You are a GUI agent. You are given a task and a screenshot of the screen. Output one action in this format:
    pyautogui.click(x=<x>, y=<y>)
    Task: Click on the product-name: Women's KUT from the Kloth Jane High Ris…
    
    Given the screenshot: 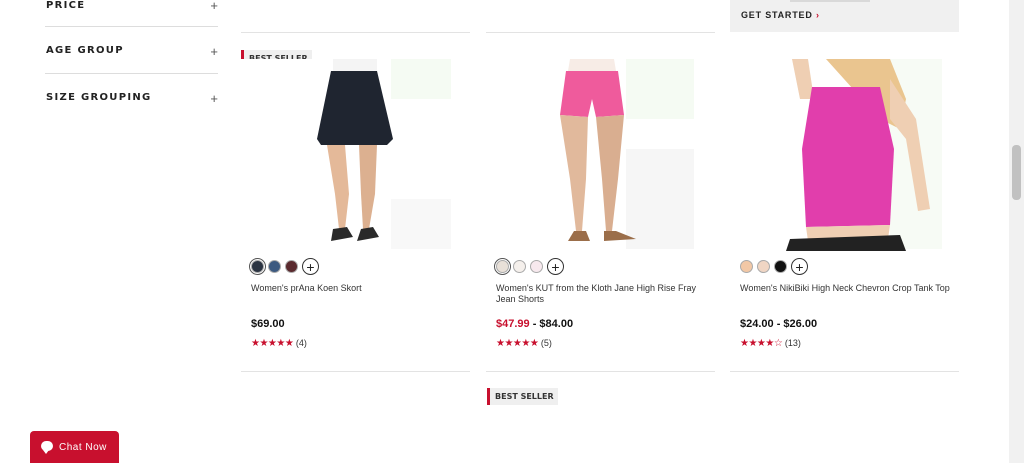 What is the action you would take?
    pyautogui.click(x=601, y=294)
    